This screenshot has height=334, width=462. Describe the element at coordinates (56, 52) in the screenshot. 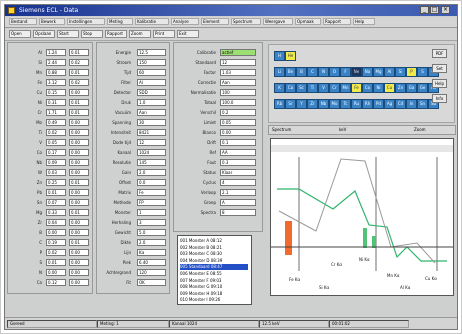

I see `parameter-value: 1.24` at that location.